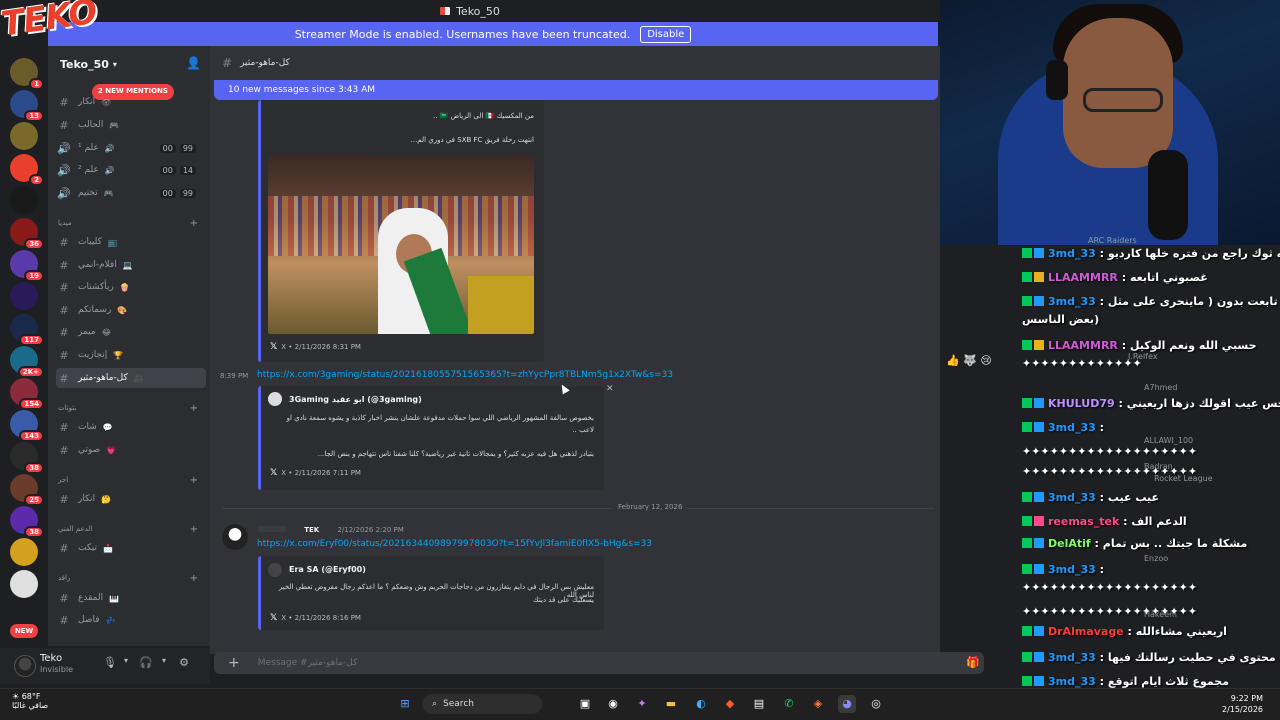 This screenshot has height=720, width=1280. I want to click on category-label: بثوثات, so click(67, 408).